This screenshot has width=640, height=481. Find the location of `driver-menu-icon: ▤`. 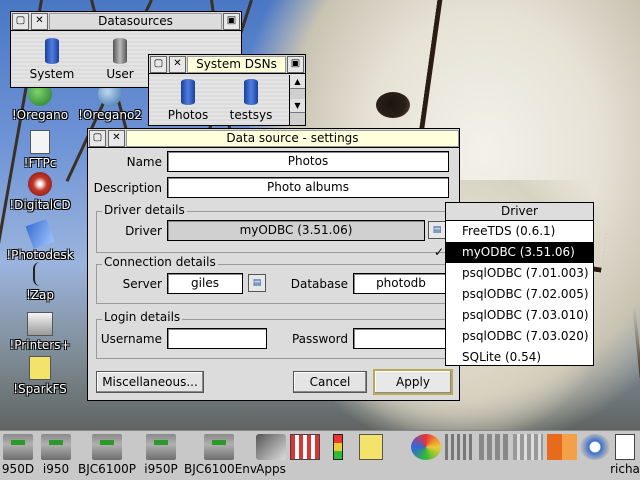

driver-menu-icon: ▤ is located at coordinates (437, 230).